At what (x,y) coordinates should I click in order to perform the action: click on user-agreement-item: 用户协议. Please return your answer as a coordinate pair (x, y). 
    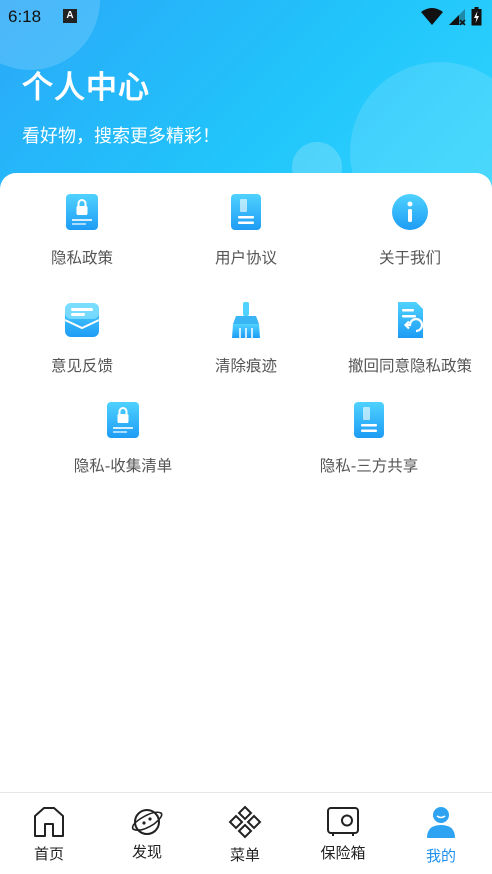
    Looking at the image, I should click on (246, 230).